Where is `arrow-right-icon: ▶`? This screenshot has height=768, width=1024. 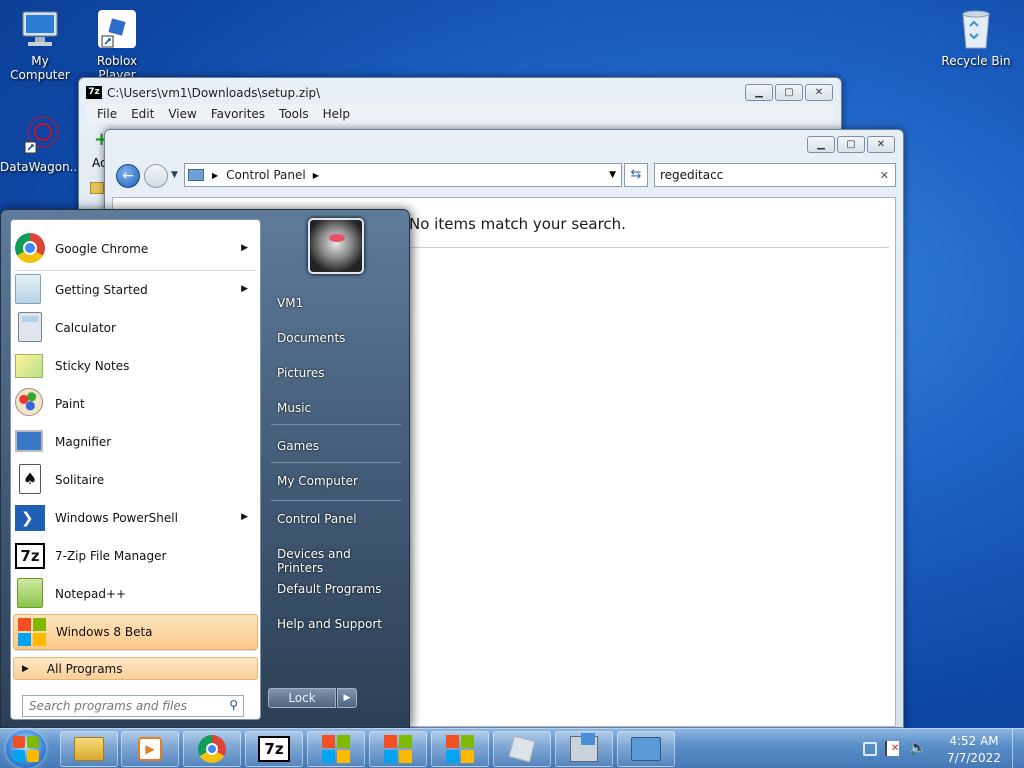 arrow-right-icon: ▶ is located at coordinates (347, 698).